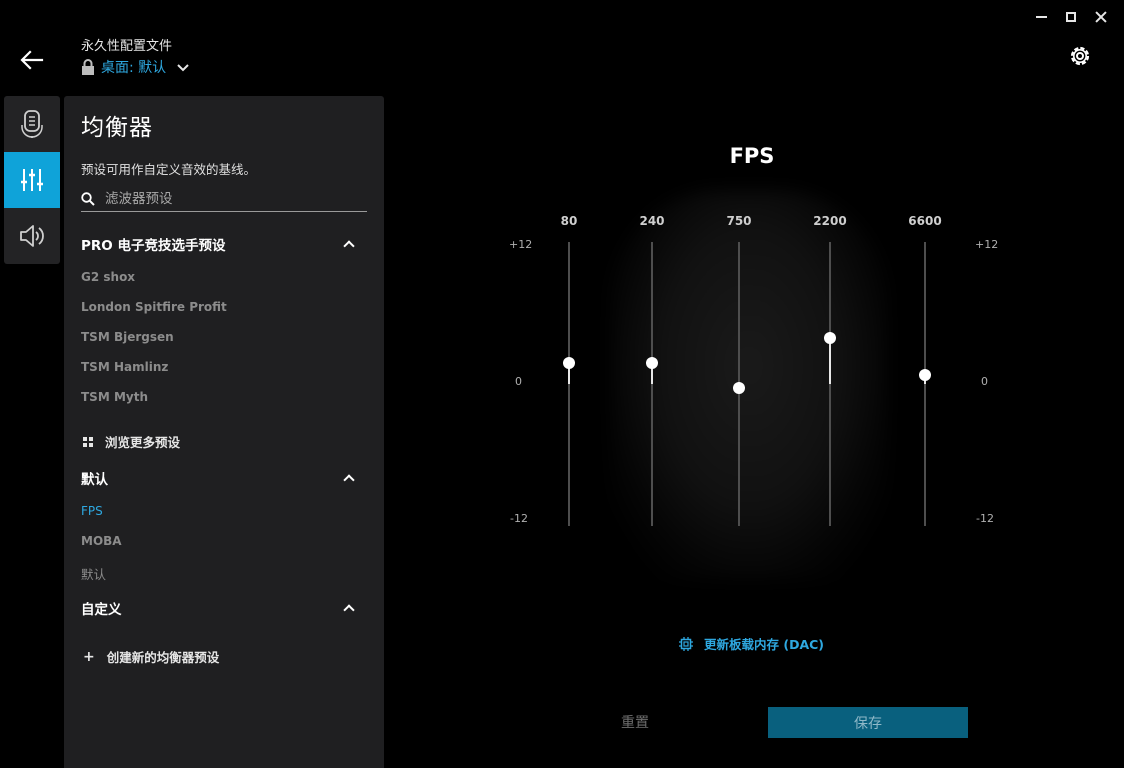  Describe the element at coordinates (987, 244) in the screenshot. I see `scale-top-right: +12` at that location.